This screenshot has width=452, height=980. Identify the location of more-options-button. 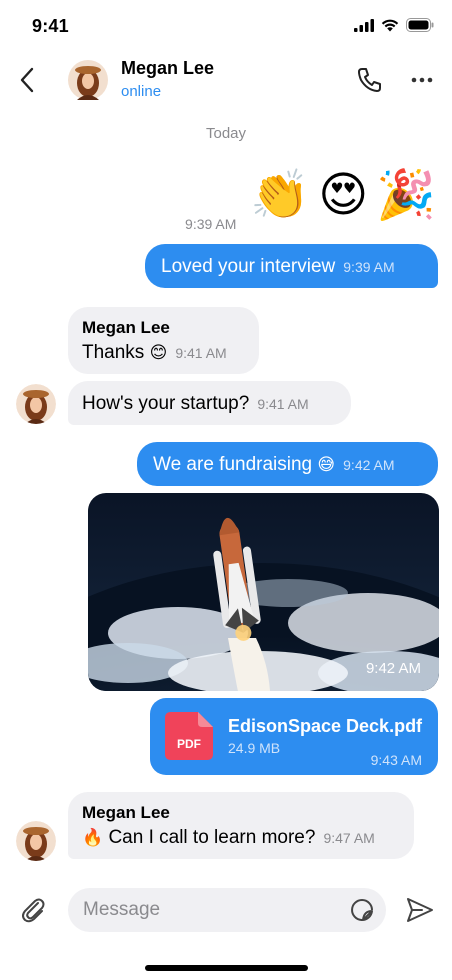
(422, 80).